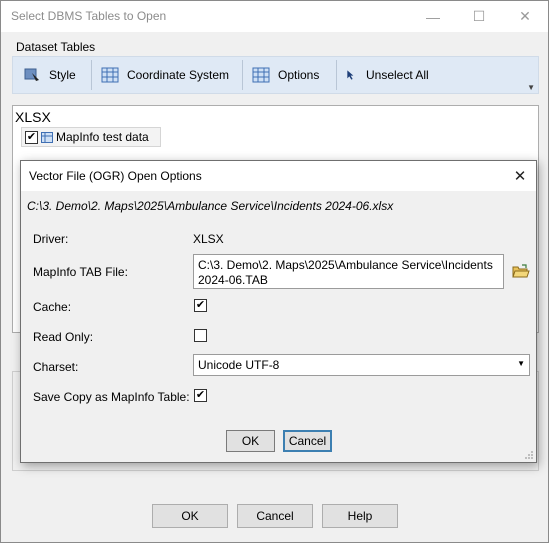 The image size is (549, 543). I want to click on tab-file-label: MapInfo TAB File:, so click(80, 272).